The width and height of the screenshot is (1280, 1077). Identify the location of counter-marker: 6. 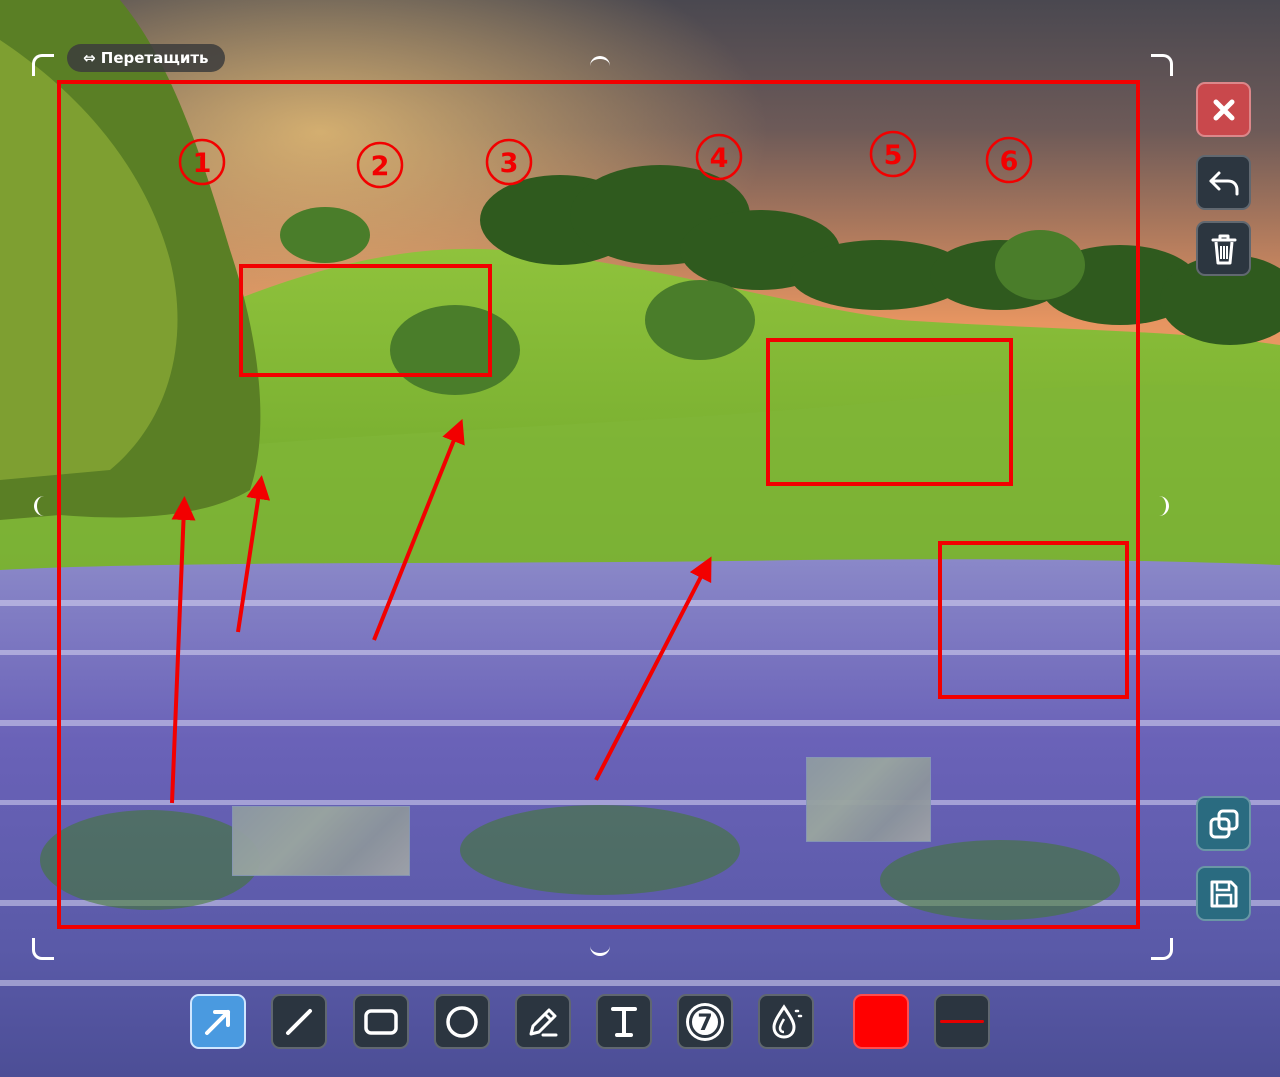
(1009, 160).